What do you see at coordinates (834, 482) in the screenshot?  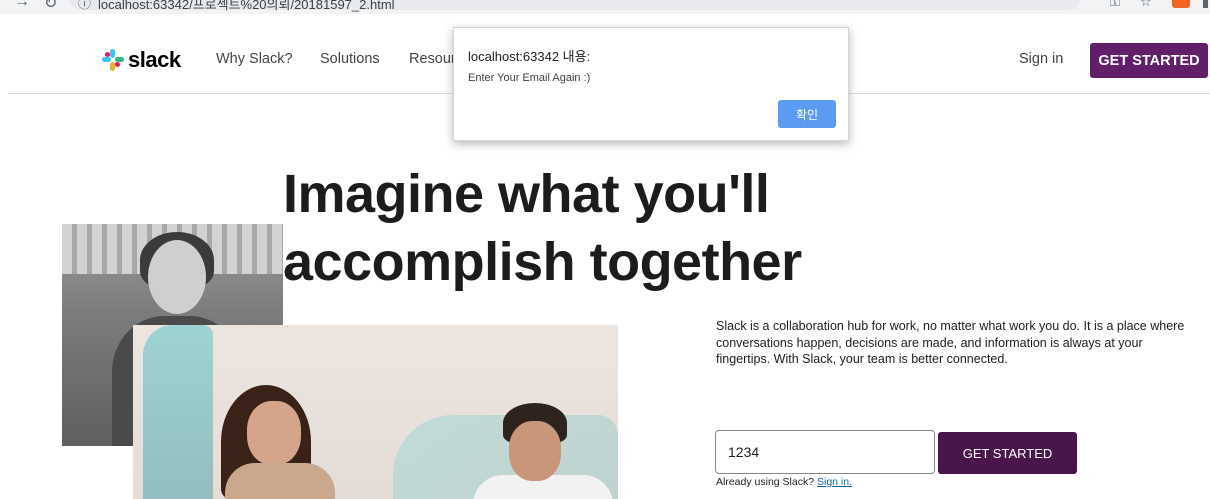 I see `sign-in-form-link: Sign in.` at bounding box center [834, 482].